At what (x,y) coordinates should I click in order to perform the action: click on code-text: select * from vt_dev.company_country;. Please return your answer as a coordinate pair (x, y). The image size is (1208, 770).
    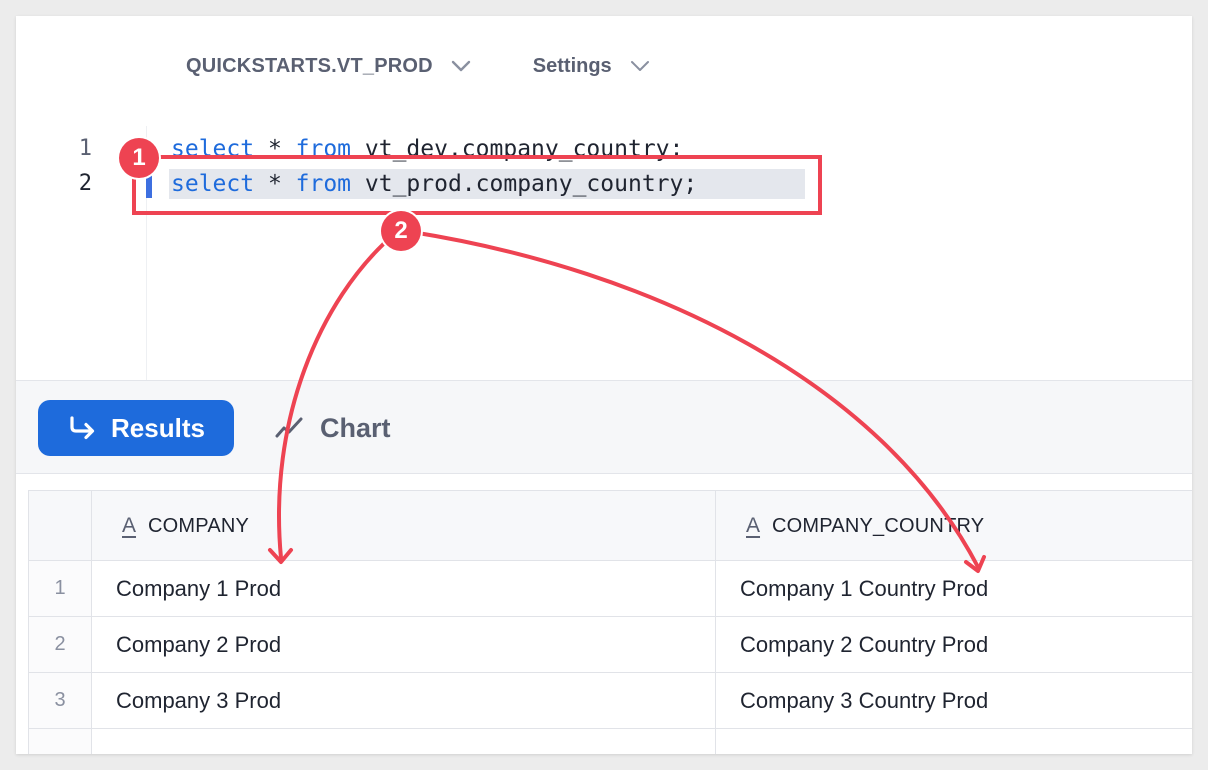
    Looking at the image, I should click on (427, 149).